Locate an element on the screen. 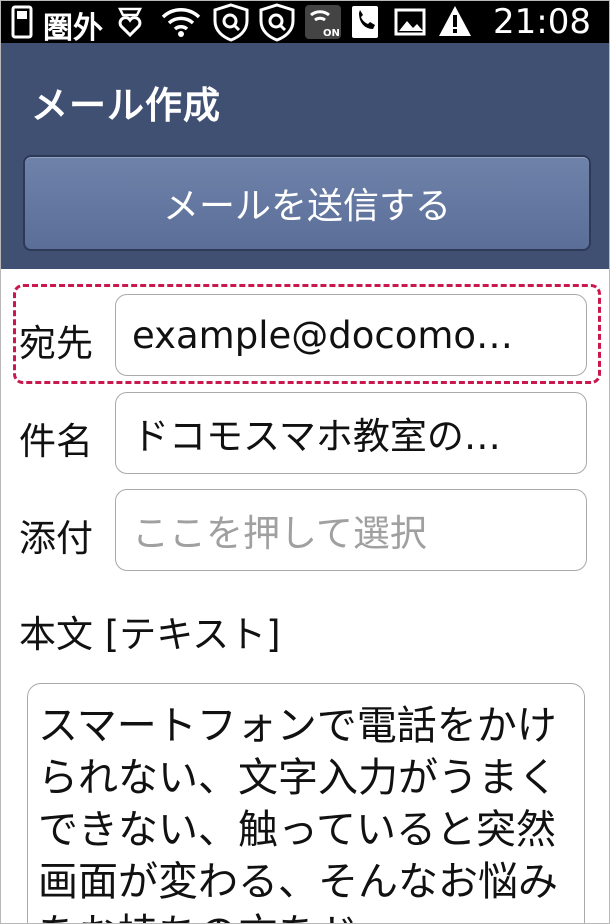  attachment-picker: ここを押して選択 is located at coordinates (351, 530).